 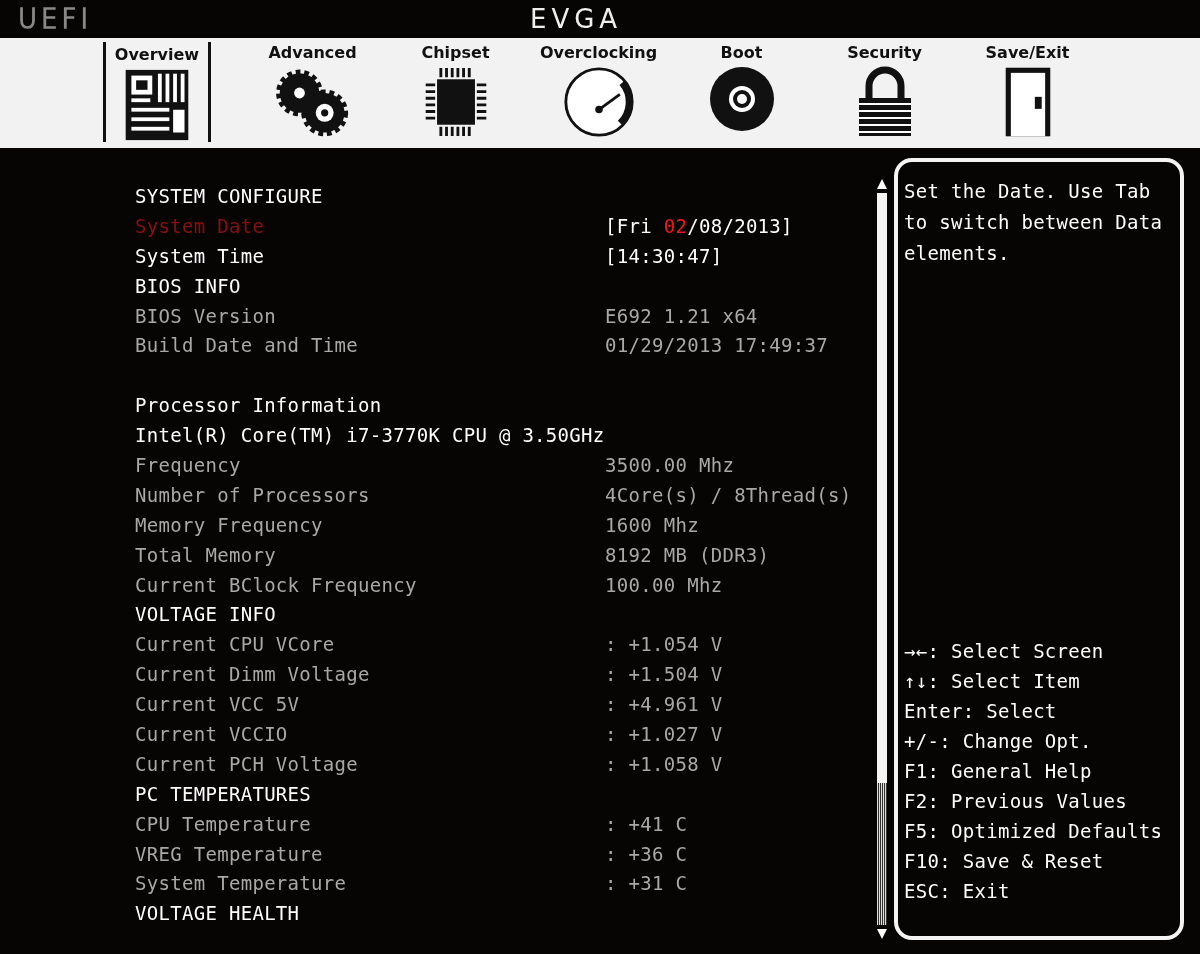 I want to click on section-heading: Intel(R) Core(TM) i7-3770K CPU @ 3.50GHz, so click(x=370, y=435).